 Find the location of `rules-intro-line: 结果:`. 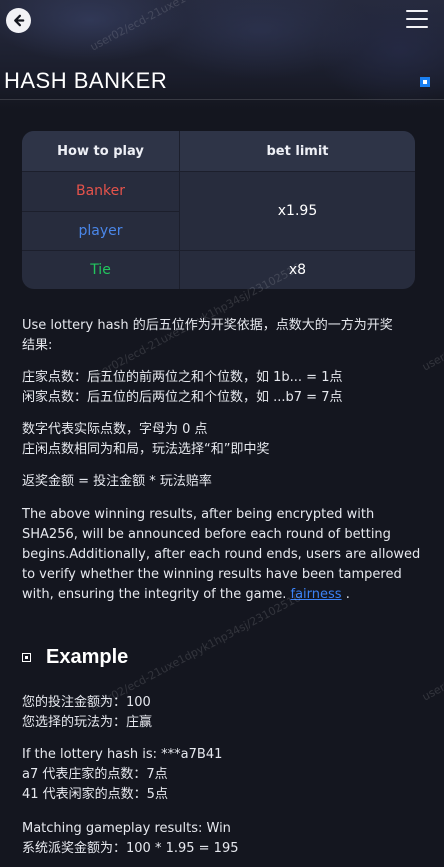

rules-intro-line: 结果: is located at coordinates (37, 345).